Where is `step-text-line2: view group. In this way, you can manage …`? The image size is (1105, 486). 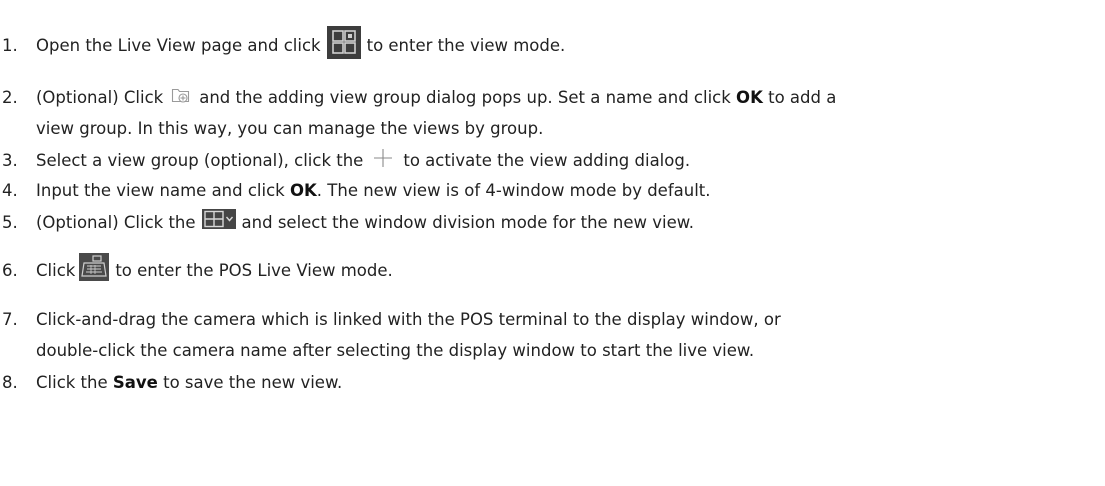
step-text-line2: view group. In this way, you can manage … is located at coordinates (290, 128).